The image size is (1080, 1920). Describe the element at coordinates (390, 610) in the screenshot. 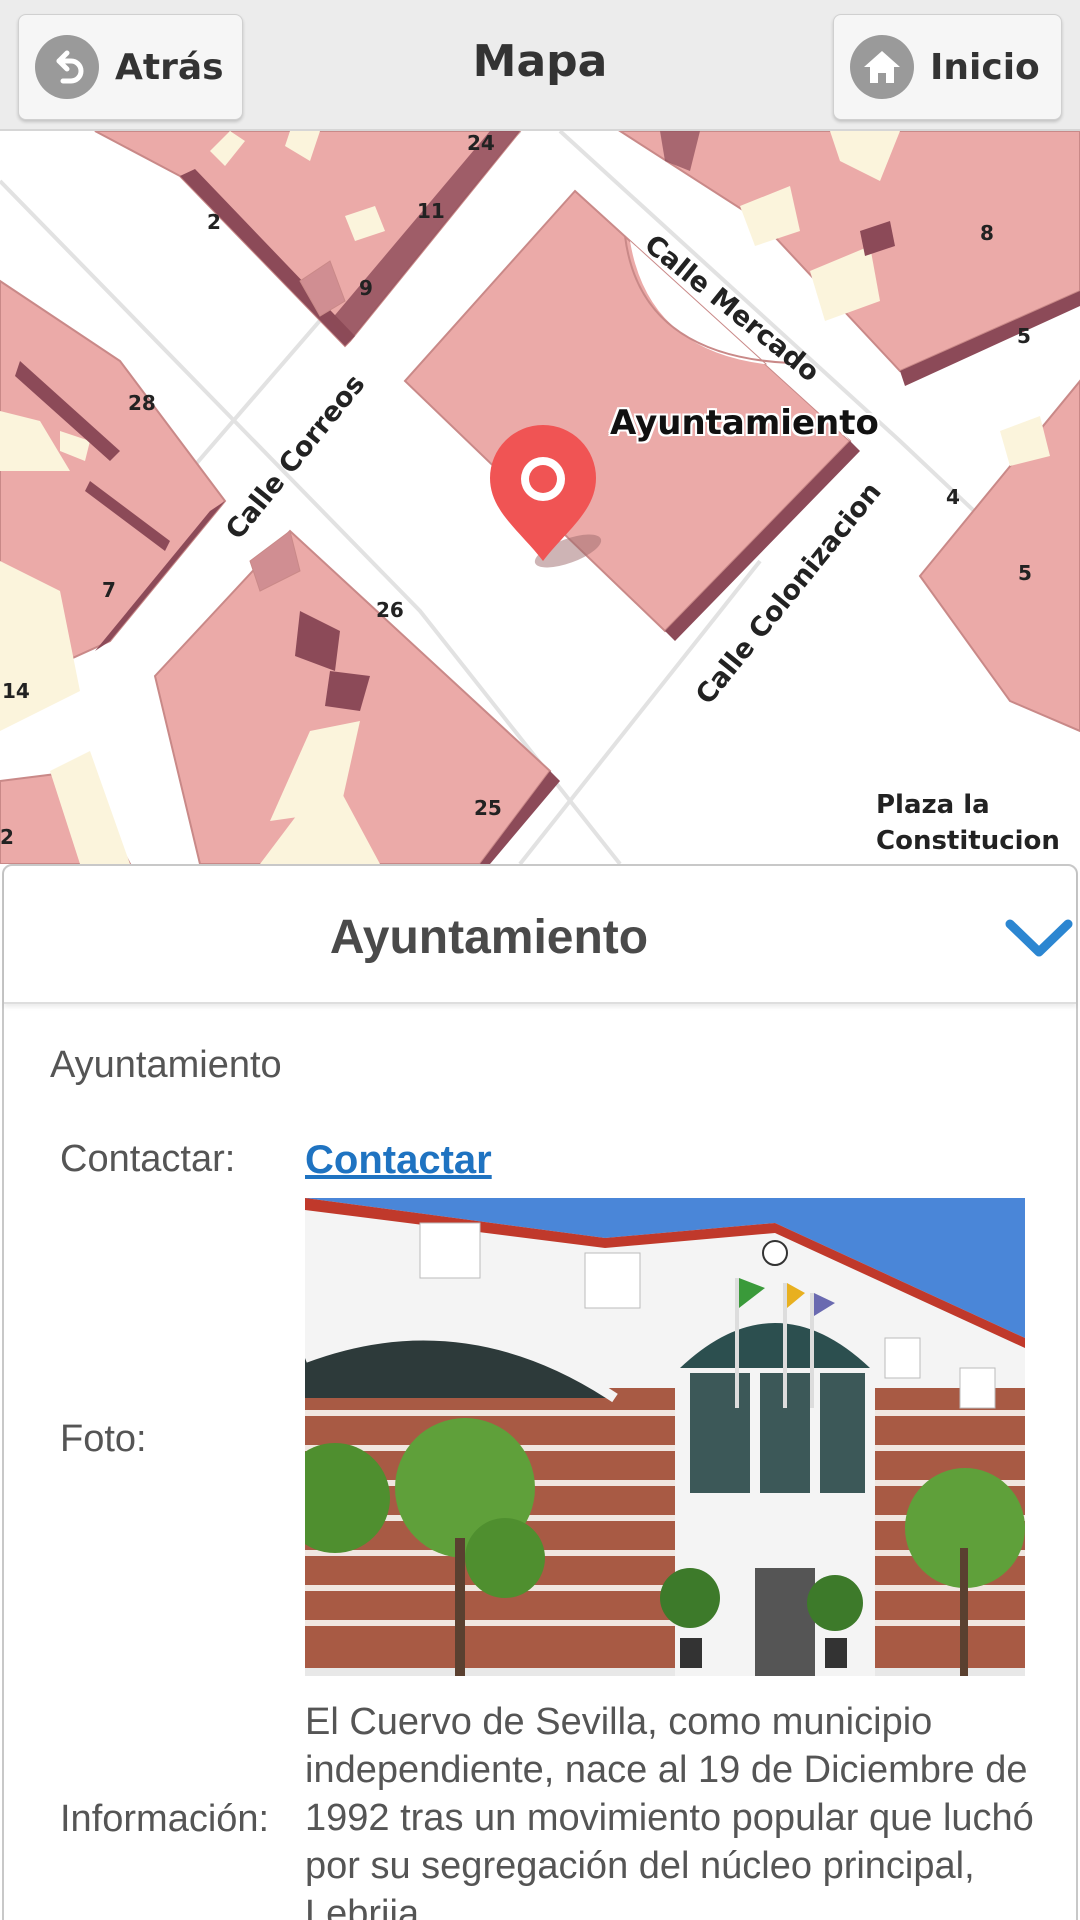

I see `house-number: 26` at that location.